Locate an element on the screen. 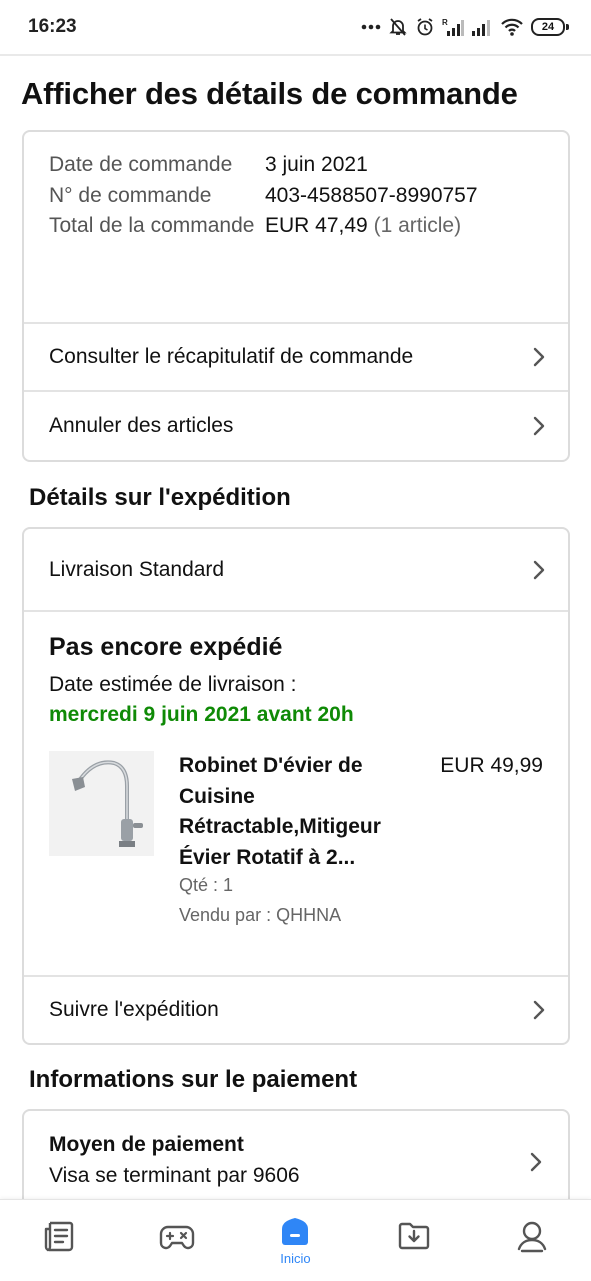 The width and height of the screenshot is (591, 1281). order-summary-link-label: Consulter le récapitulatif de commande is located at coordinates (231, 356).